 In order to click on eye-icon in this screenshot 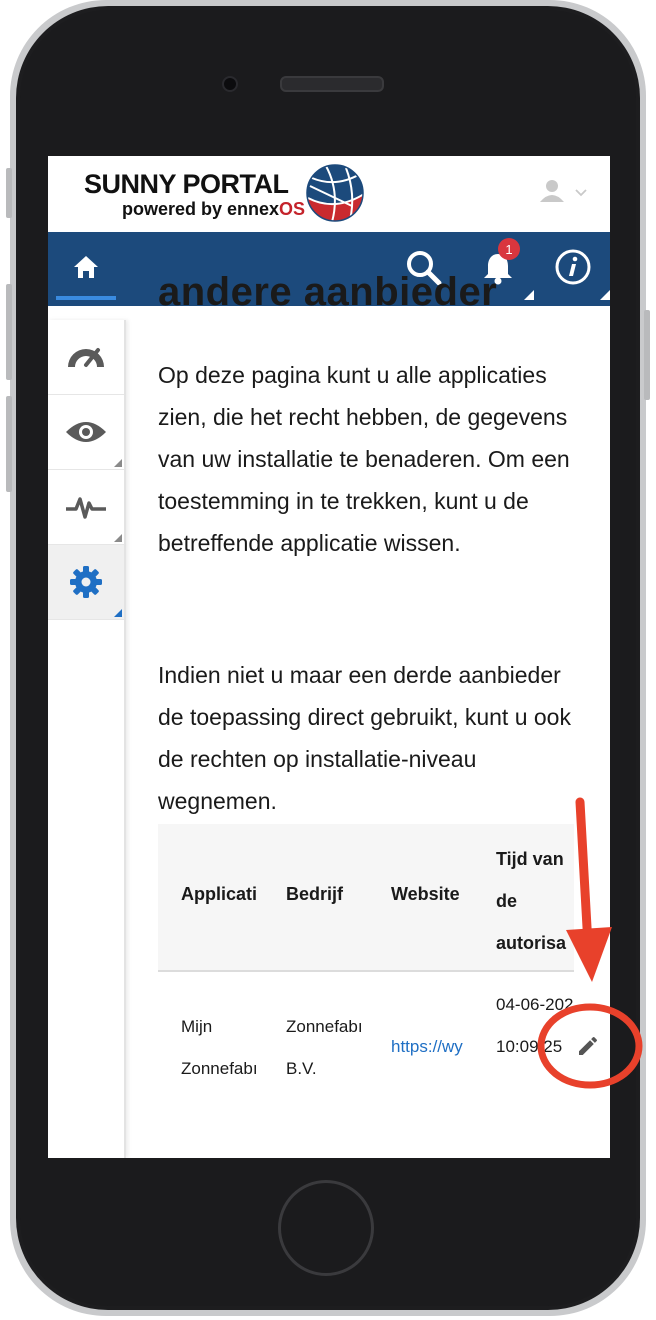, I will do `click(86, 432)`.